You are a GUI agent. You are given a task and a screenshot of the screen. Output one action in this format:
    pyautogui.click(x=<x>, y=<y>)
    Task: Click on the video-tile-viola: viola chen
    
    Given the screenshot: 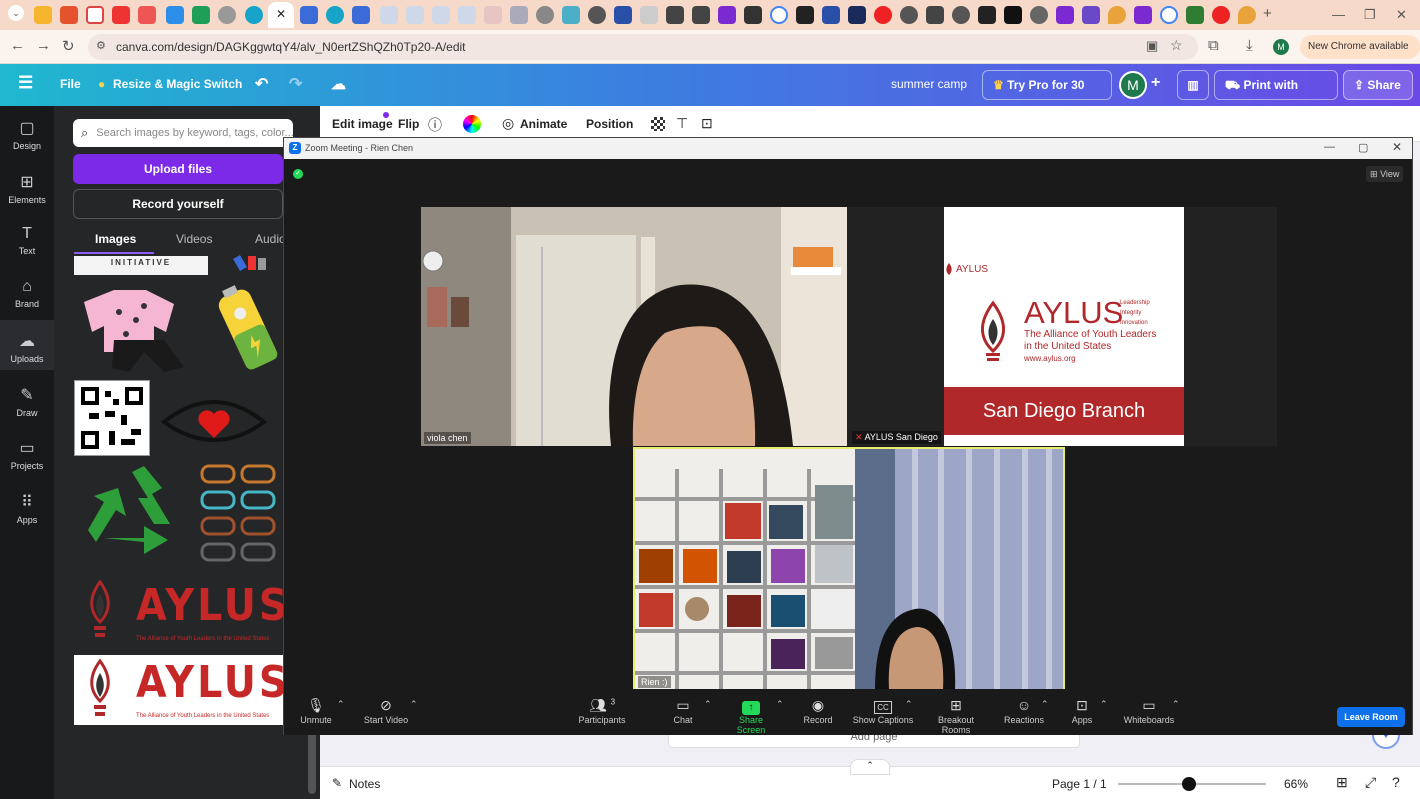 What is the action you would take?
    pyautogui.click(x=634, y=326)
    